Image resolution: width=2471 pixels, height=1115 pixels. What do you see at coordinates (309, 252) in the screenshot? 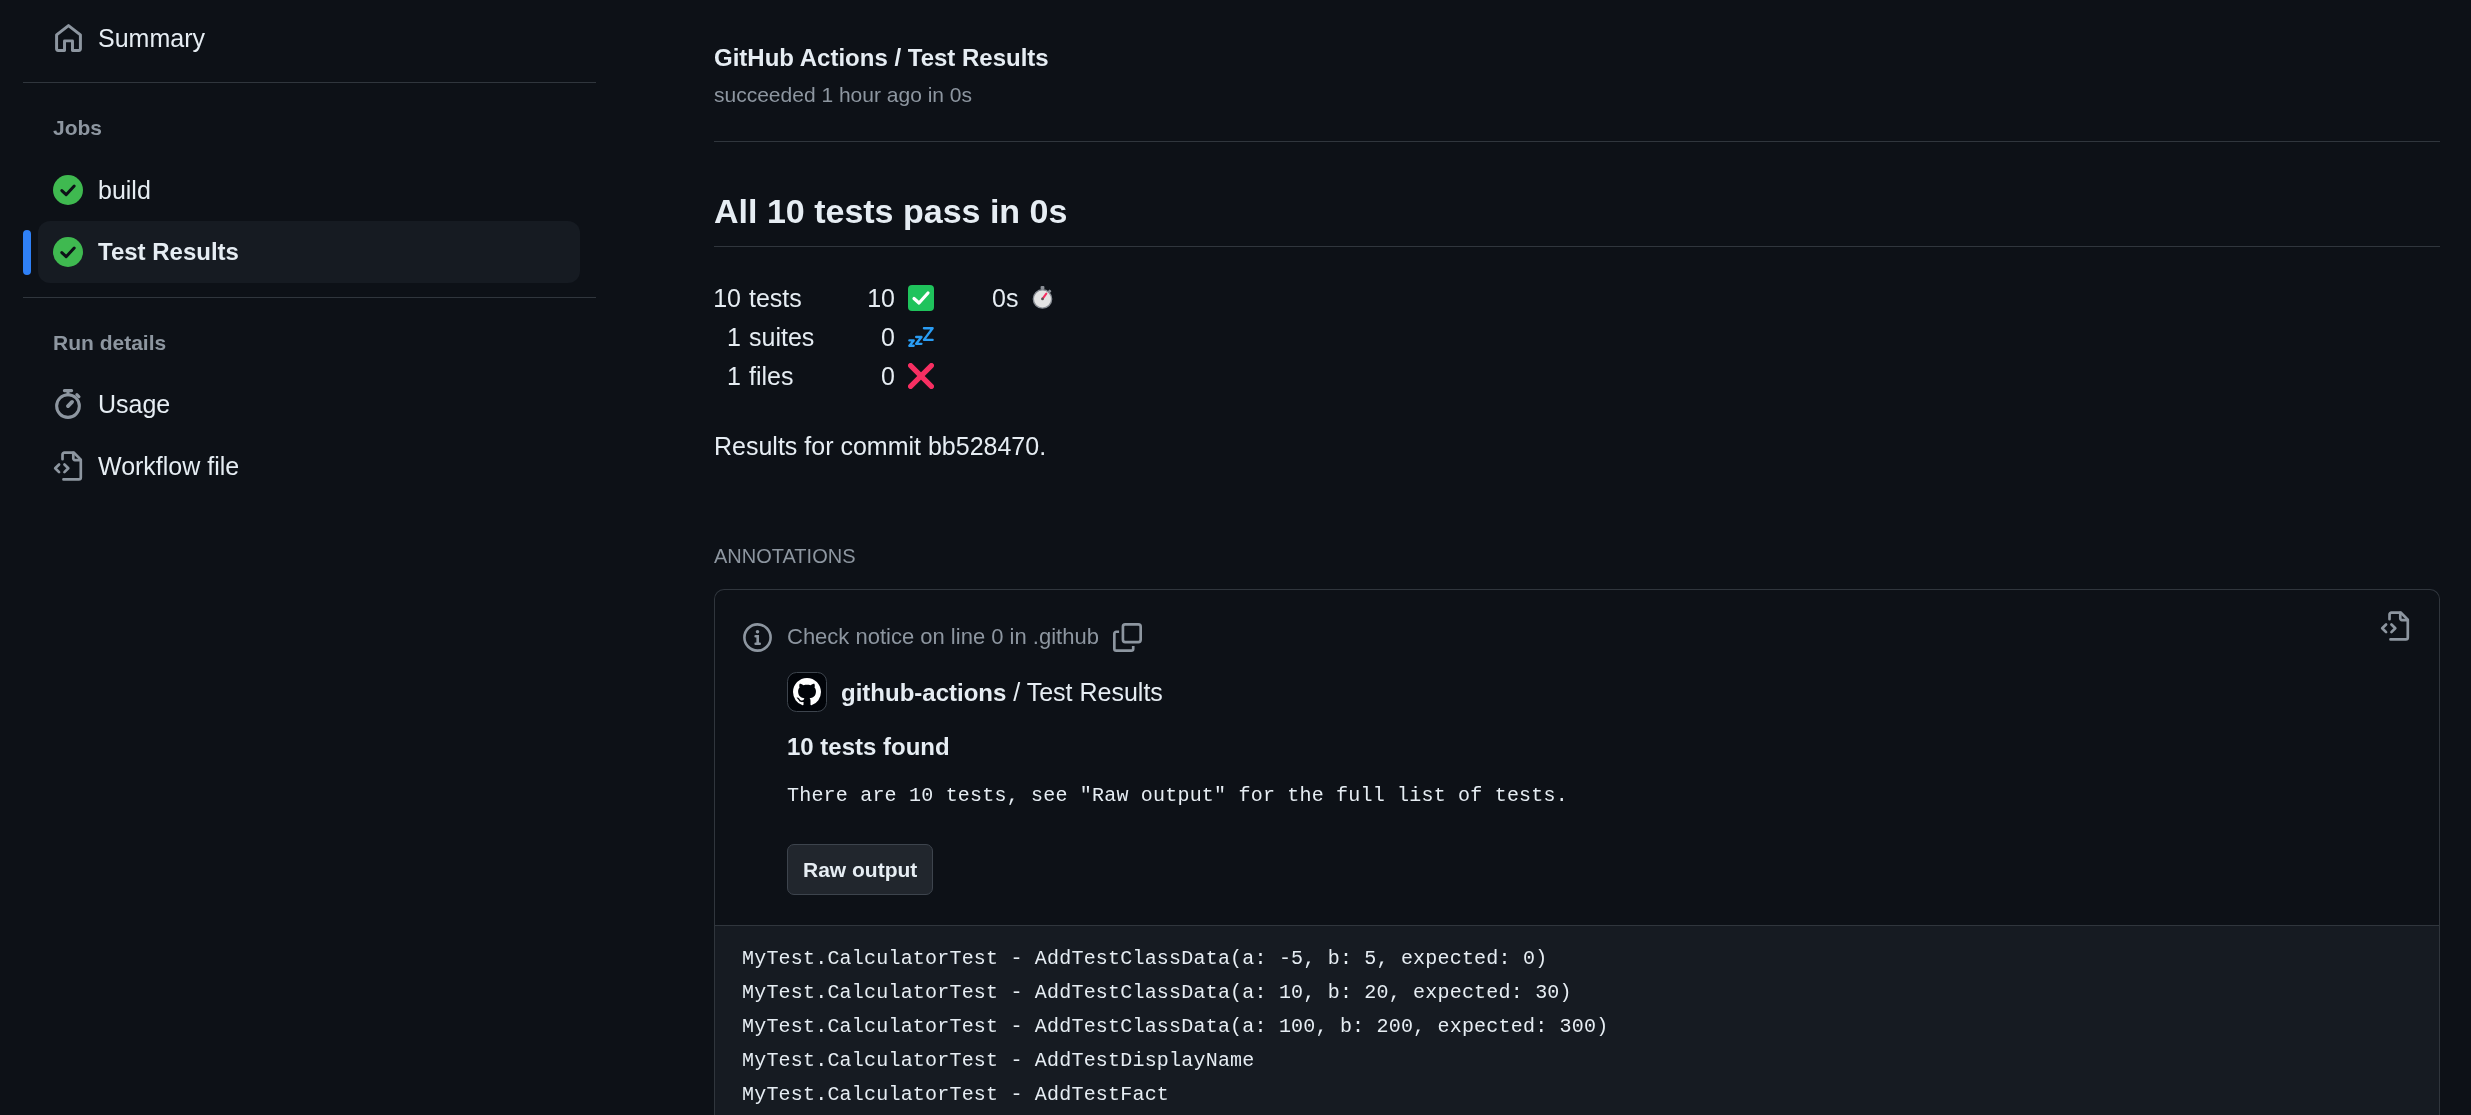
I see `nav-item: Test Results` at bounding box center [309, 252].